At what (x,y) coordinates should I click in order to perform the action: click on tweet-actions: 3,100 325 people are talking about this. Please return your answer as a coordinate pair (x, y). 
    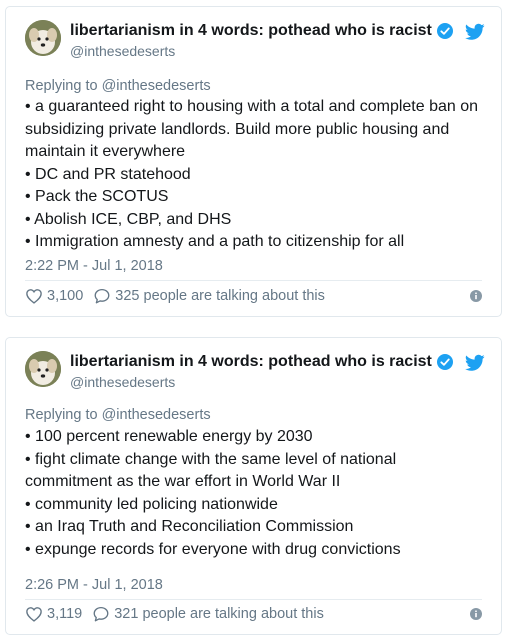
    Looking at the image, I should click on (253, 296).